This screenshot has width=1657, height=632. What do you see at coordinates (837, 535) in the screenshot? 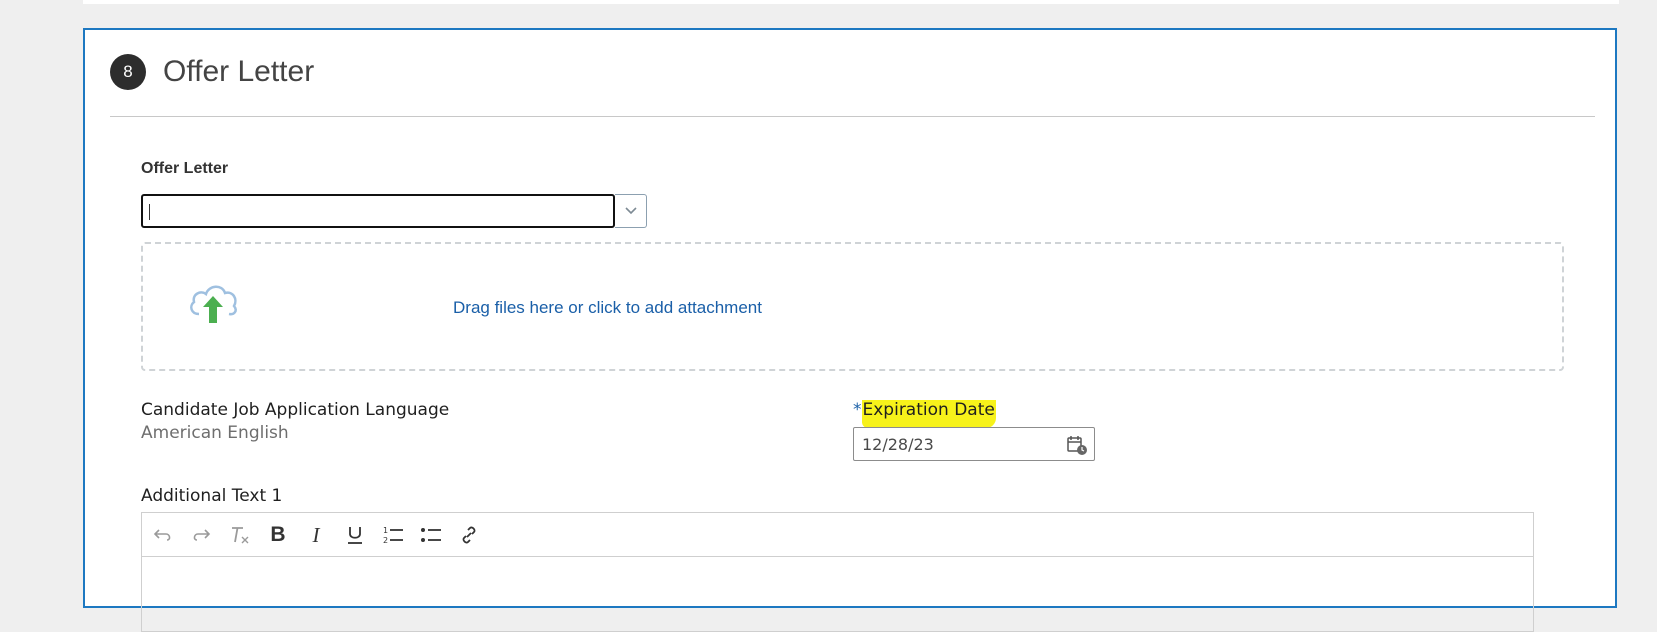
I see `editor-toolbar: B I 12` at bounding box center [837, 535].